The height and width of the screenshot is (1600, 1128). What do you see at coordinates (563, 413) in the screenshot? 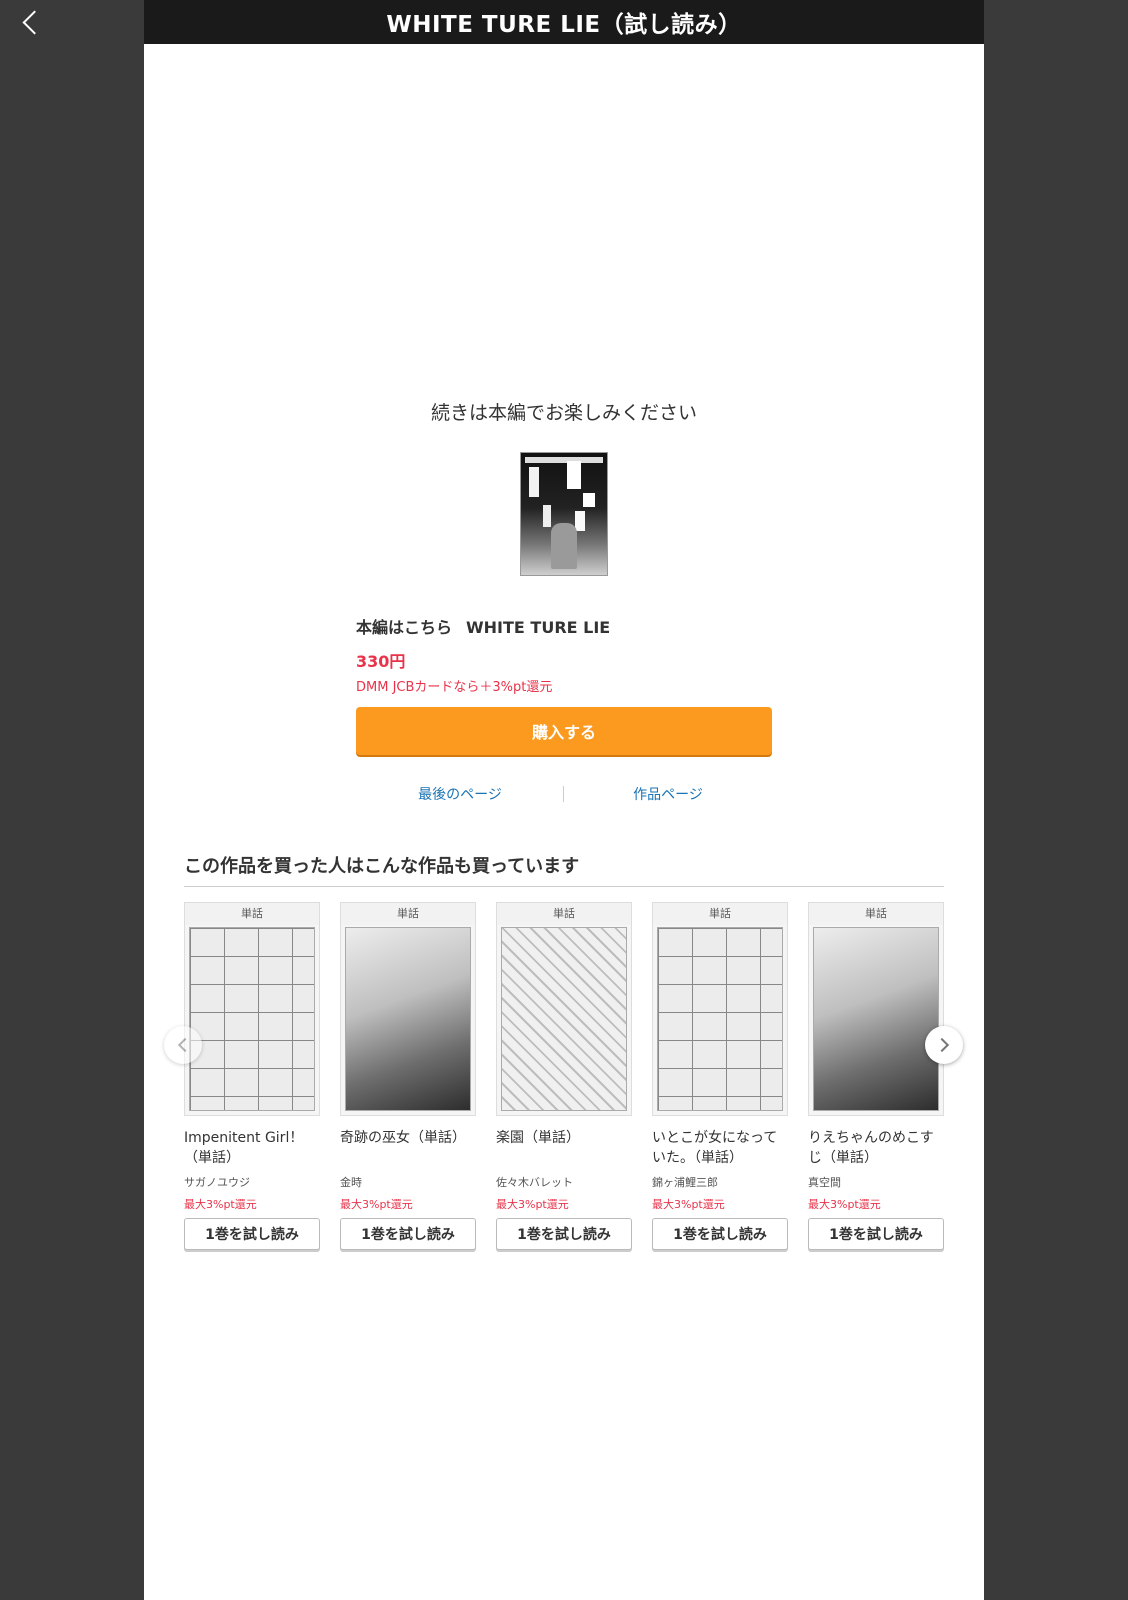
I see `continue-message: 続きは本編でお楽しみください` at bounding box center [563, 413].